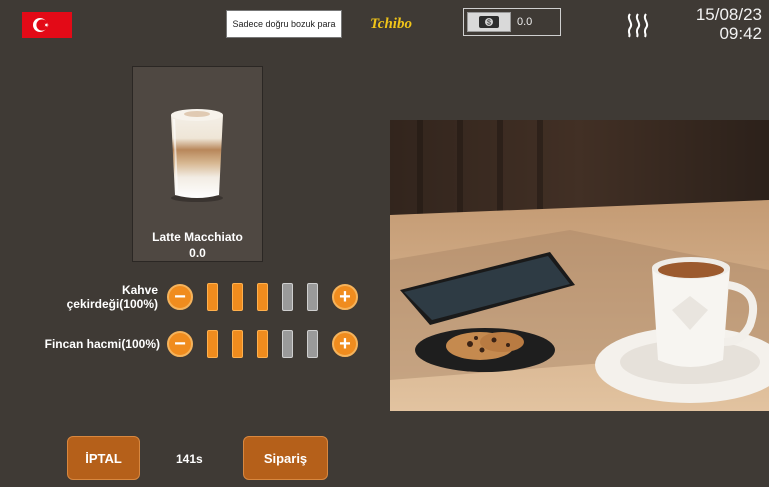 This screenshot has height=487, width=769. I want to click on coffee-strength-label-line2: çekirdeği(100%), so click(112, 304).